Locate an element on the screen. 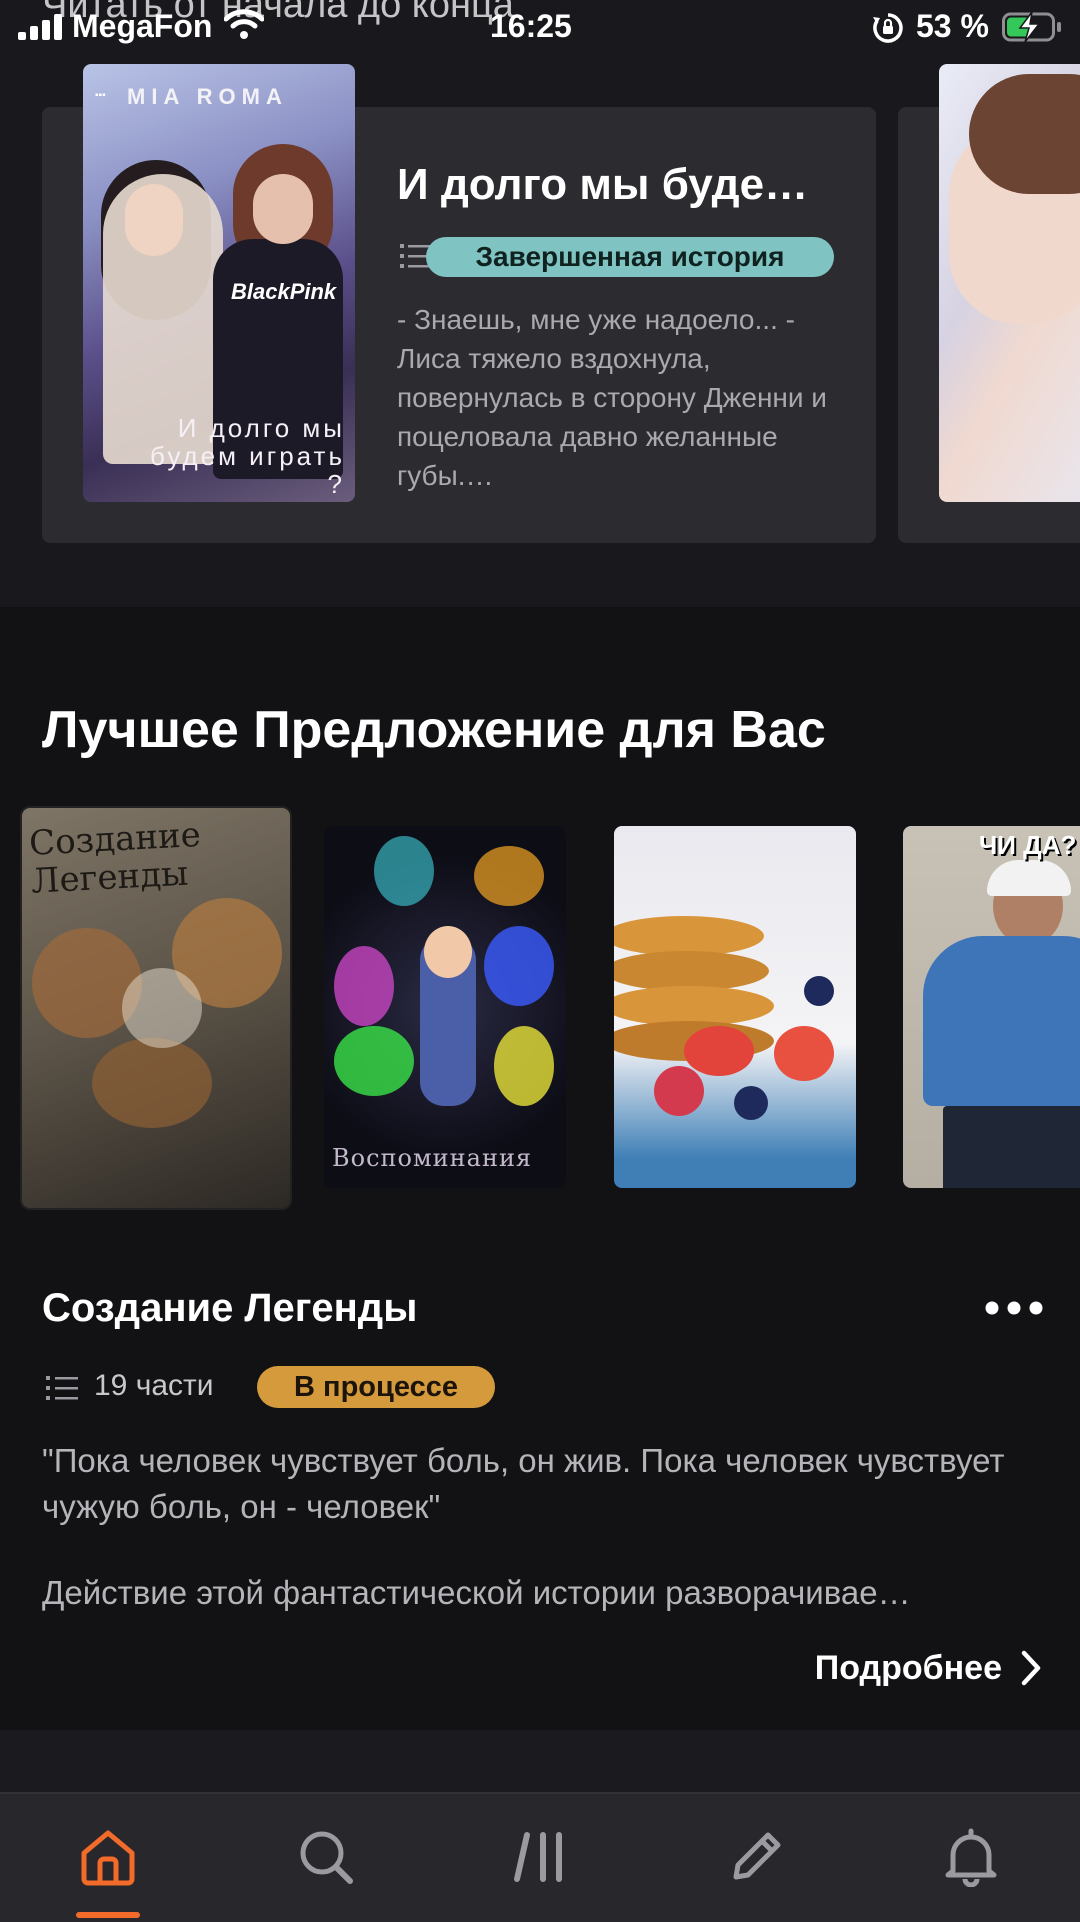  status-bar: MegaFon 16:25 53 % is located at coordinates (540, 28).